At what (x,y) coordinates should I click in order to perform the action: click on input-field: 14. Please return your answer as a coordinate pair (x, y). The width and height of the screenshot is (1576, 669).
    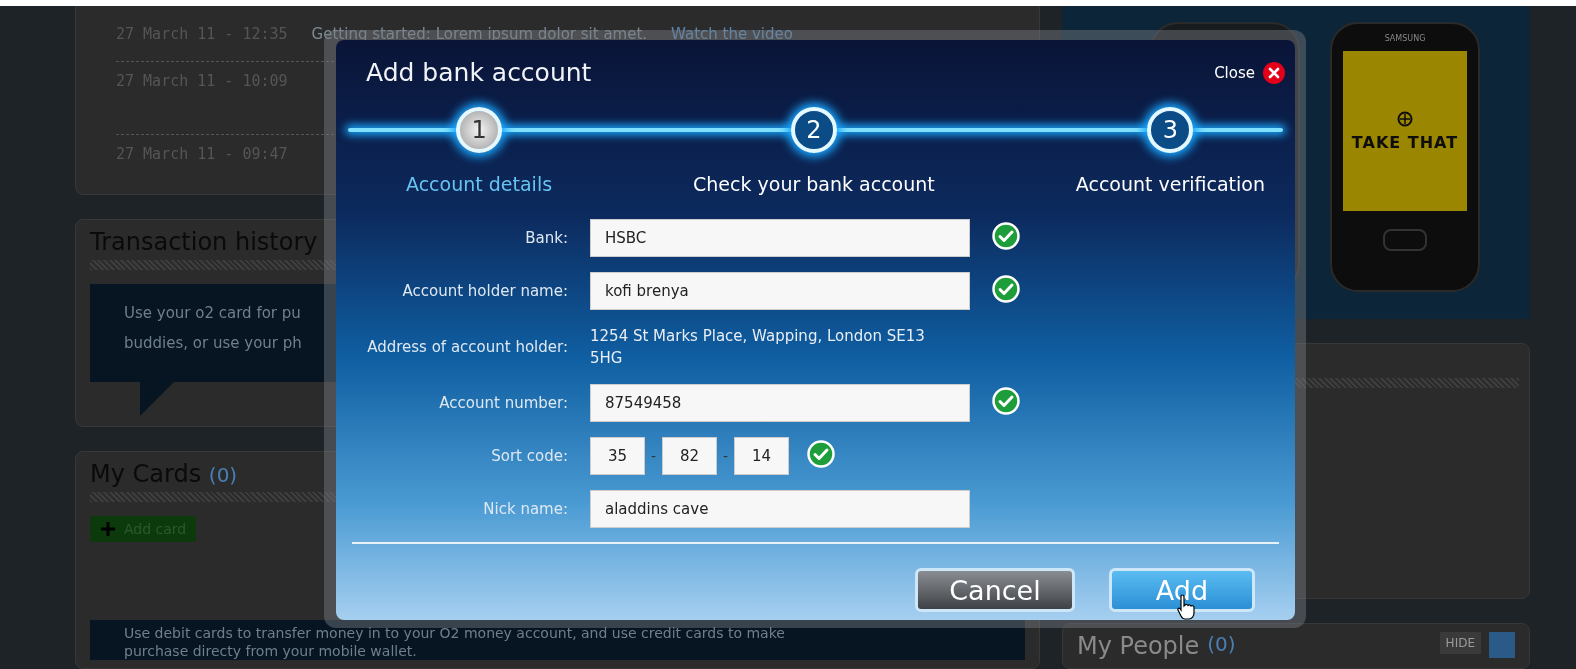
    Looking at the image, I should click on (762, 456).